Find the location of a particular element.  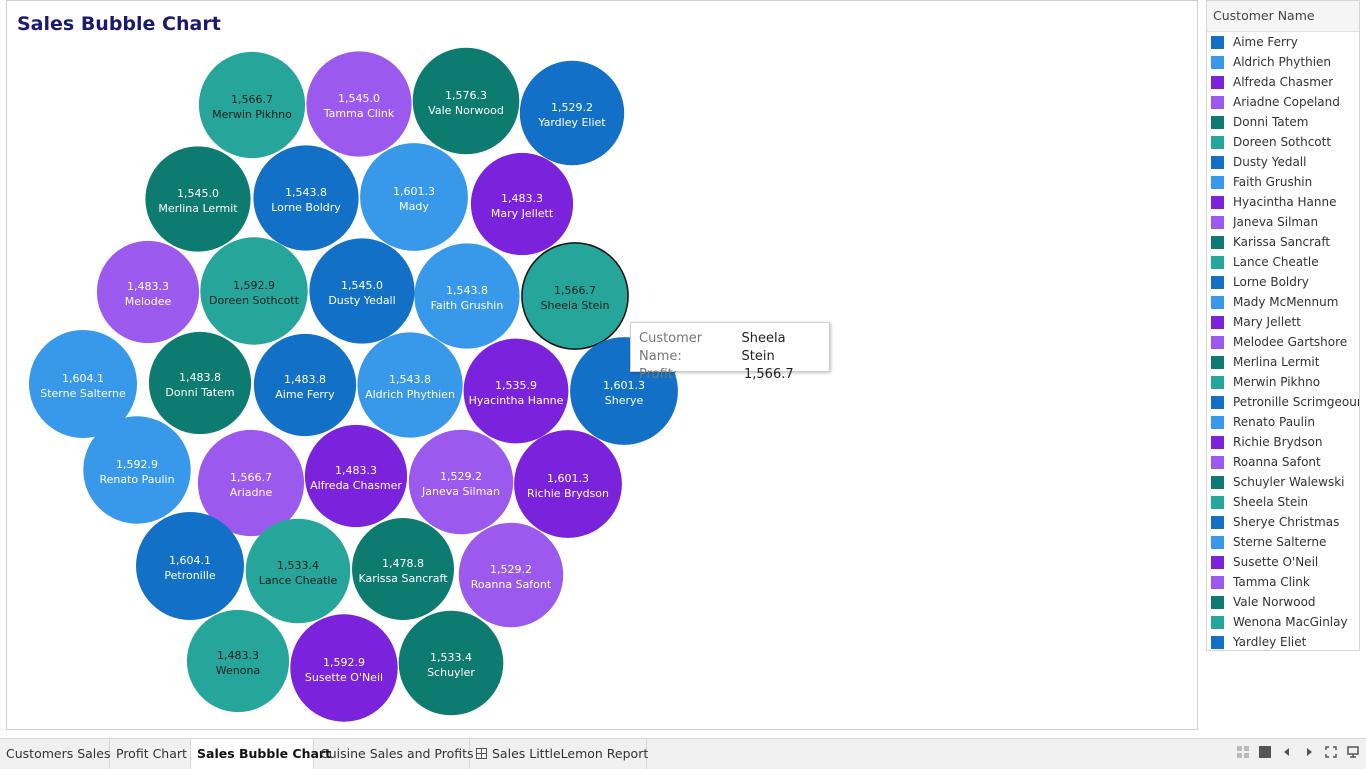

bubble-name-label: Mady is located at coordinates (414, 206).